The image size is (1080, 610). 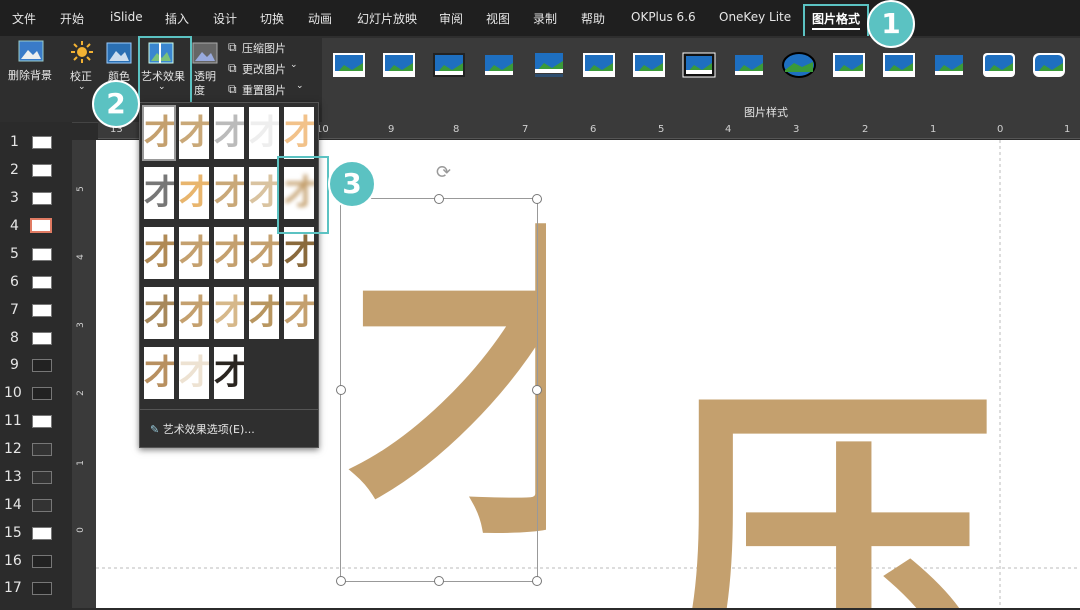 I want to click on slide-thumbnail: 17, so click(x=36, y=588).